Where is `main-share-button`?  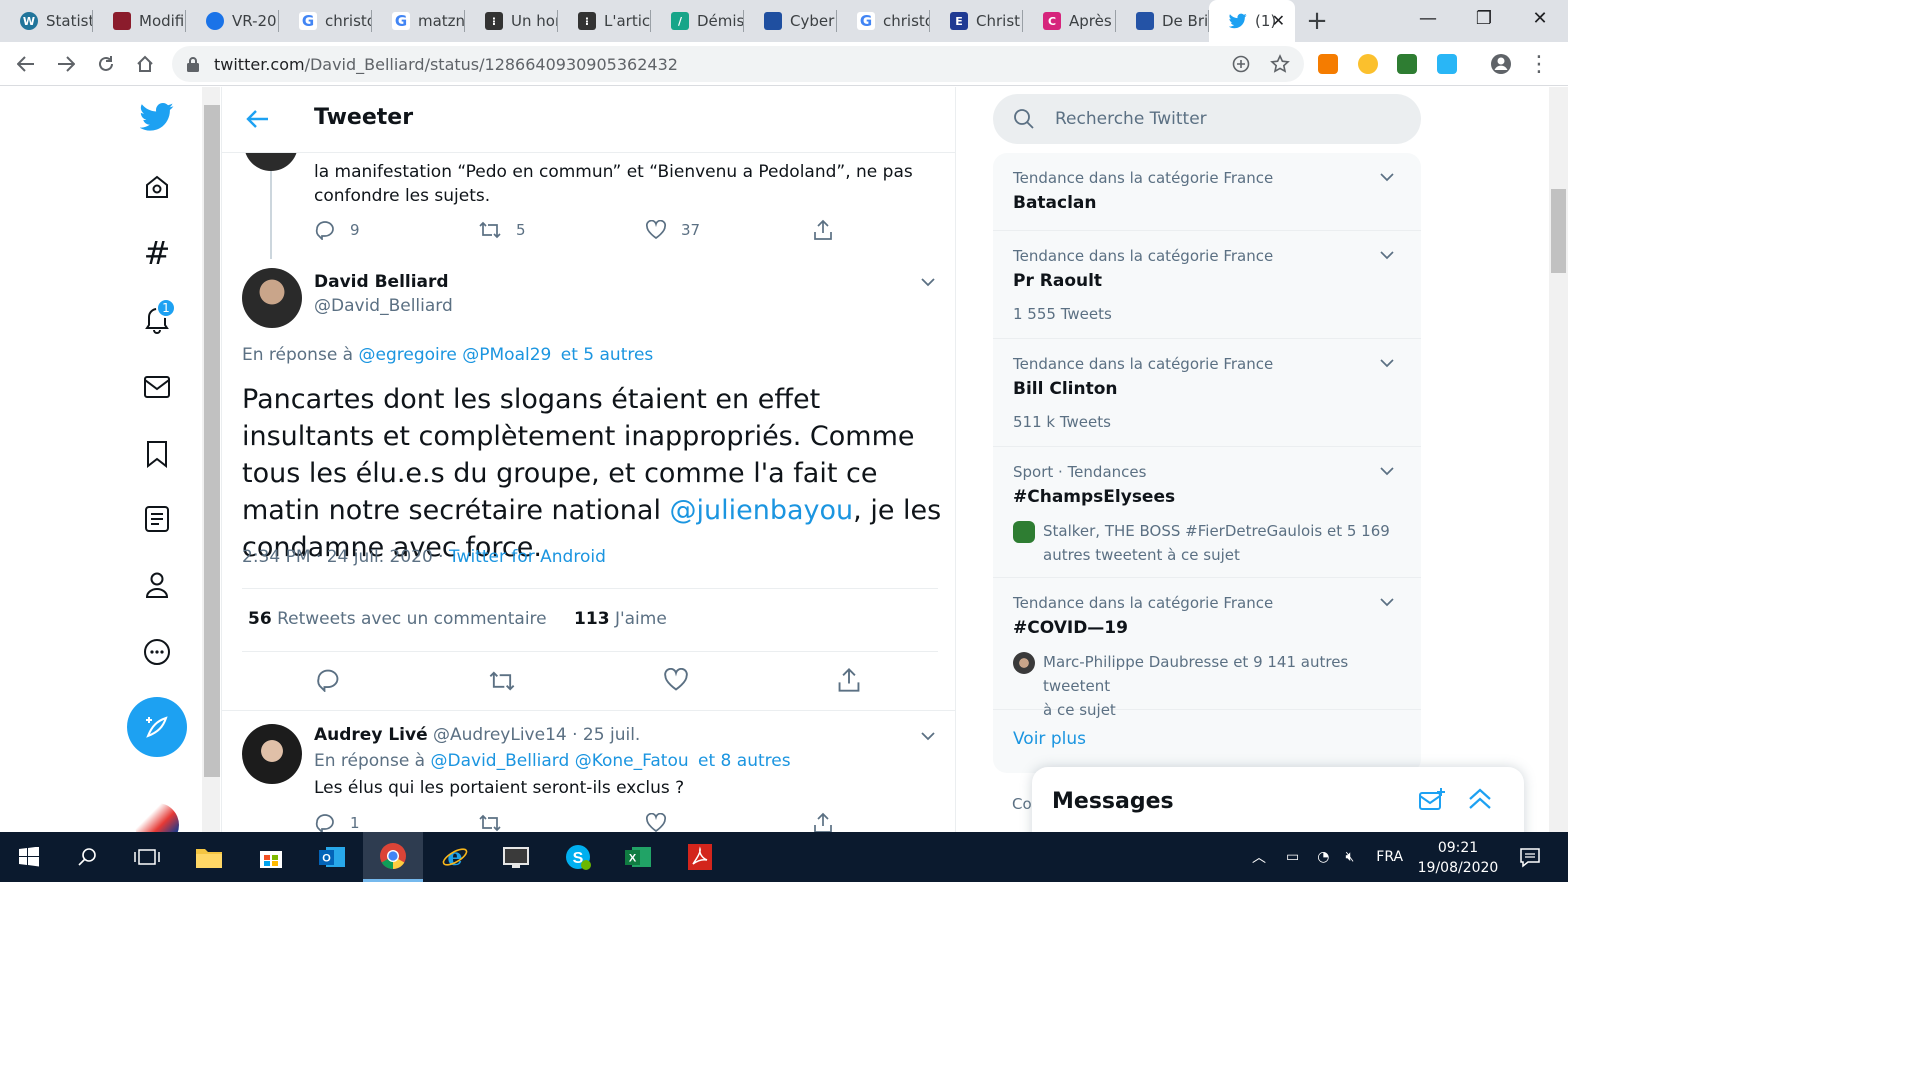
main-share-button is located at coordinates (849, 680).